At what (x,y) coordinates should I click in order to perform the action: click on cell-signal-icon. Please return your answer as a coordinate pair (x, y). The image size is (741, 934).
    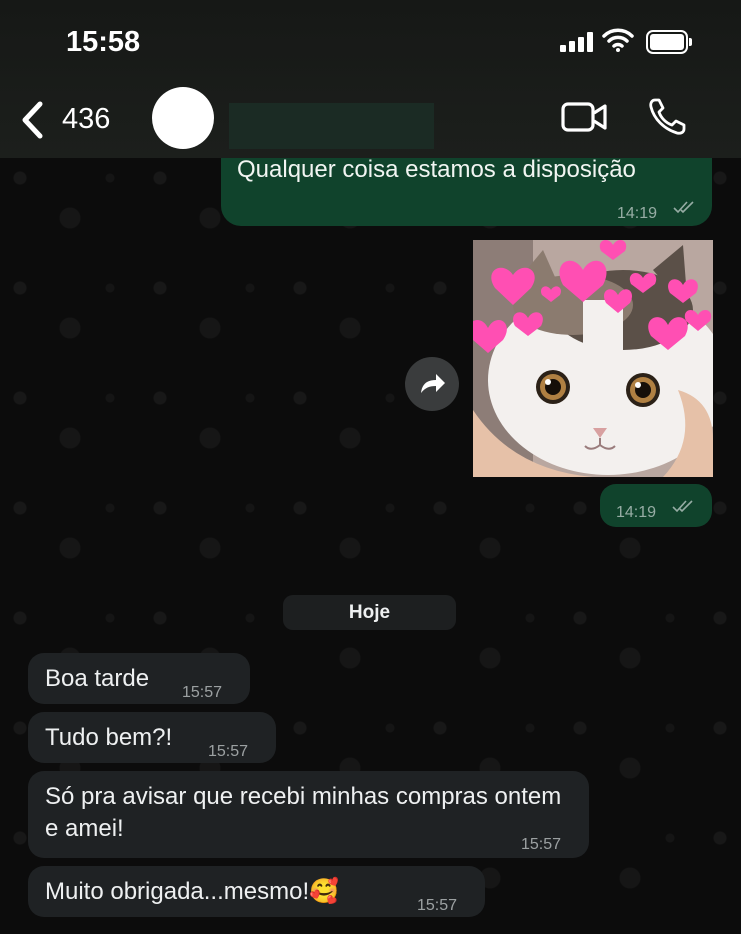
    Looking at the image, I should click on (577, 42).